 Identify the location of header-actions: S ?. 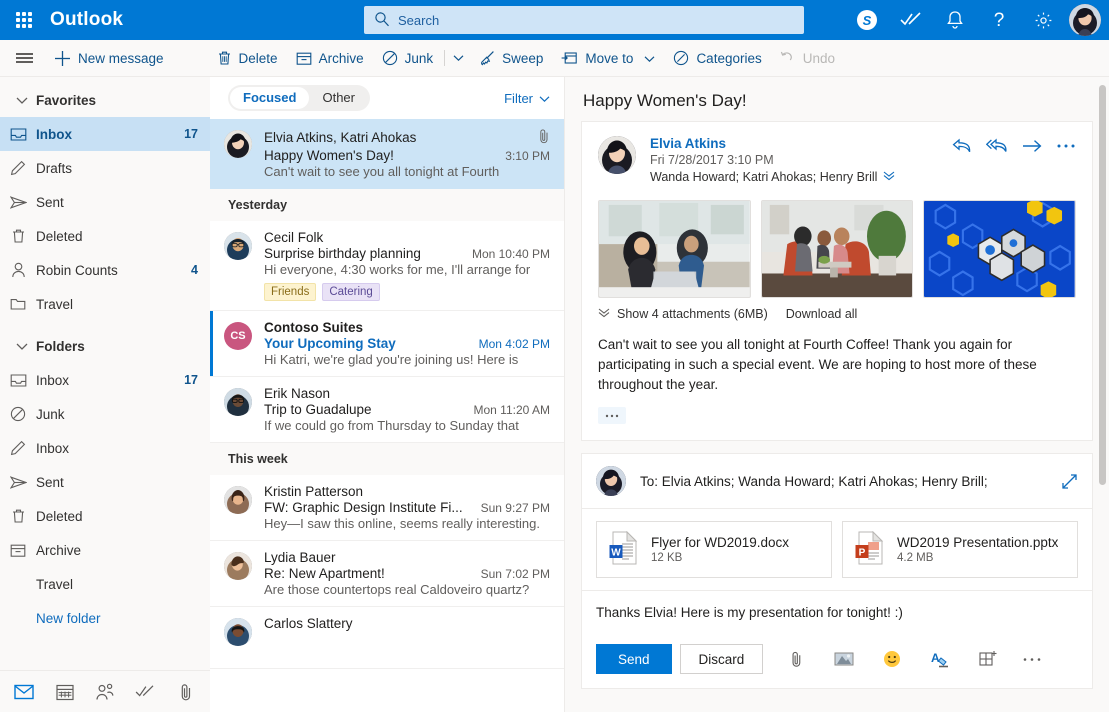
(977, 20).